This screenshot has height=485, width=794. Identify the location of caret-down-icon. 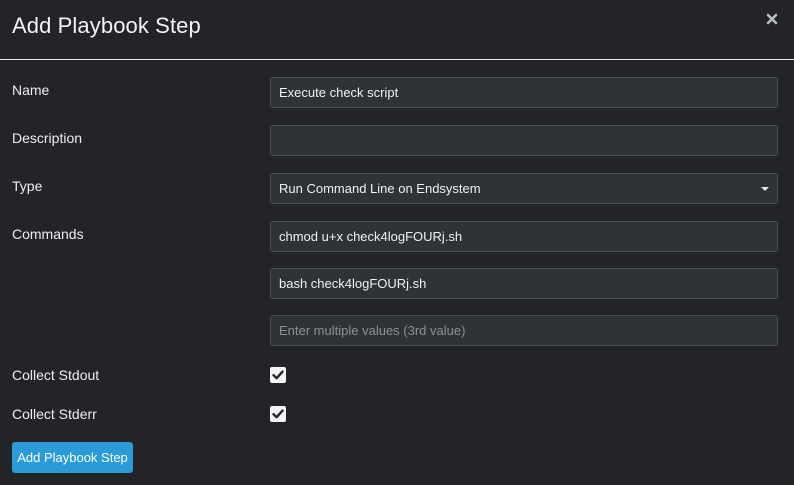
(765, 189).